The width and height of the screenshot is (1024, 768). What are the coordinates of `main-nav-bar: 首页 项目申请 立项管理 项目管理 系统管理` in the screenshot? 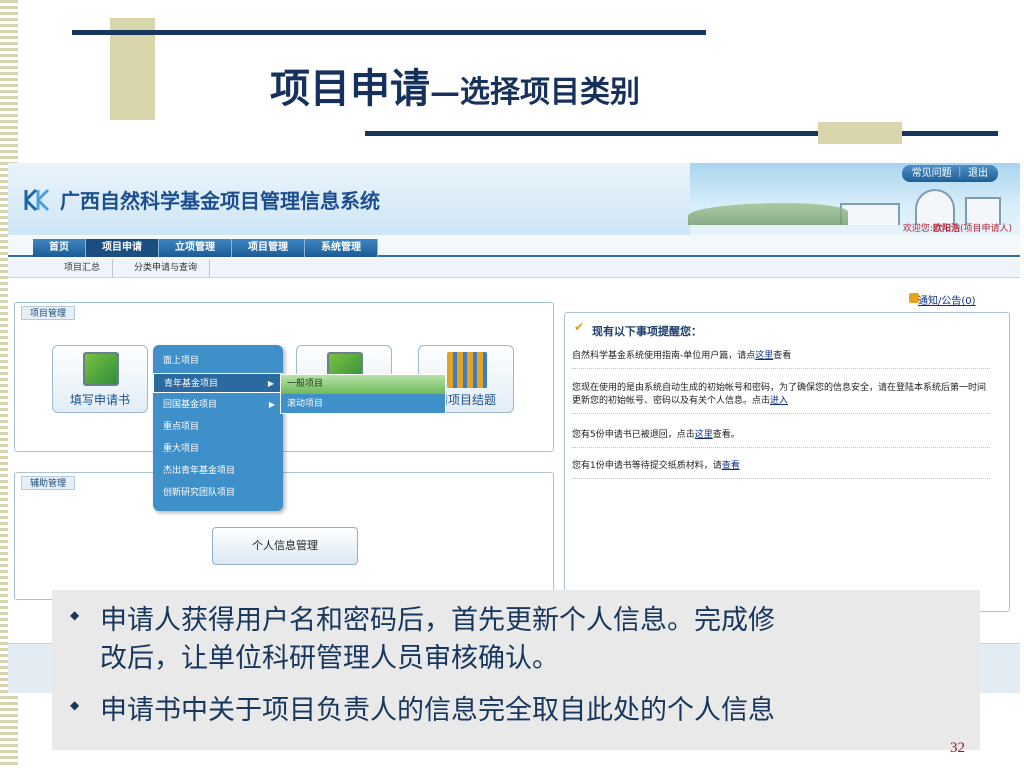 It's located at (205, 248).